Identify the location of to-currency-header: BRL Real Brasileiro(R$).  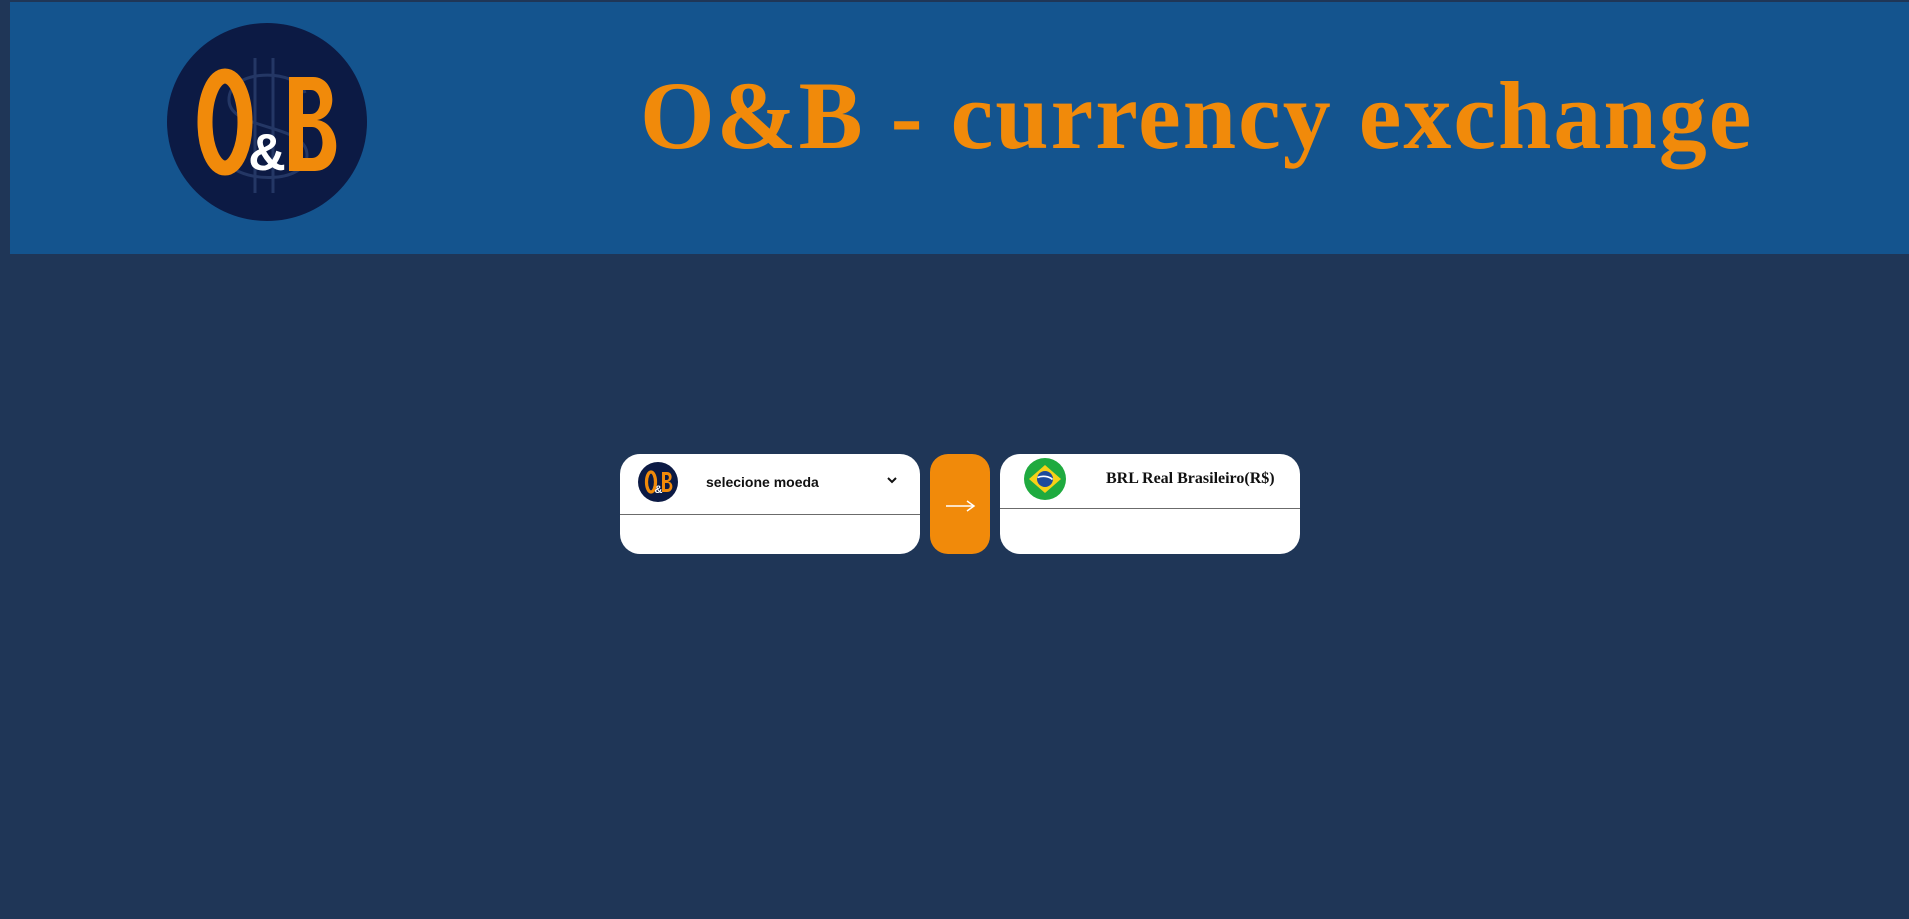
(1150, 481).